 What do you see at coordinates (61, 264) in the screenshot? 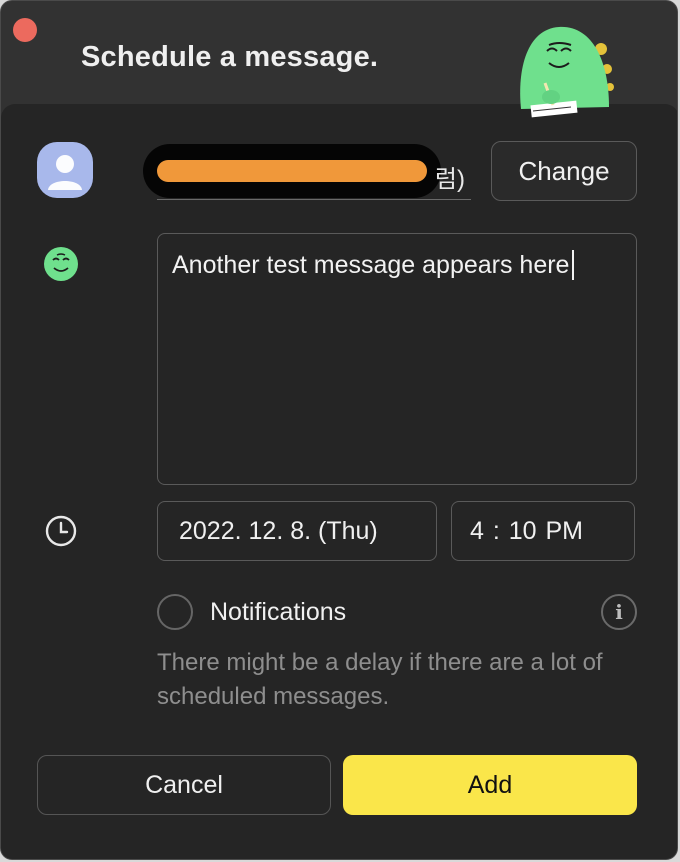
I see `emoticon-face-icon` at bounding box center [61, 264].